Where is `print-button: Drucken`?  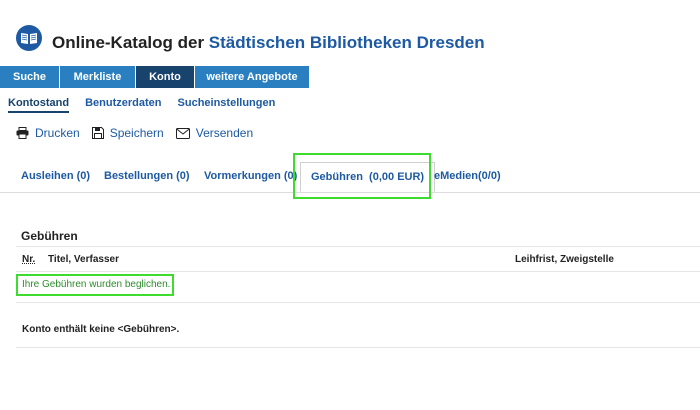
print-button: Drucken is located at coordinates (48, 133).